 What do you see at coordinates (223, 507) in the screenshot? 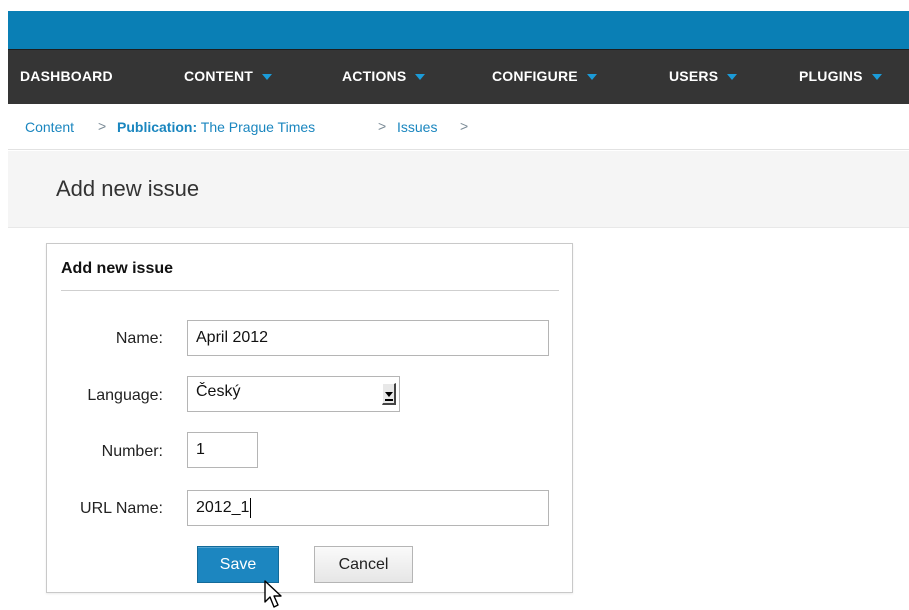
I see `url-name-value: 2012_1` at bounding box center [223, 507].